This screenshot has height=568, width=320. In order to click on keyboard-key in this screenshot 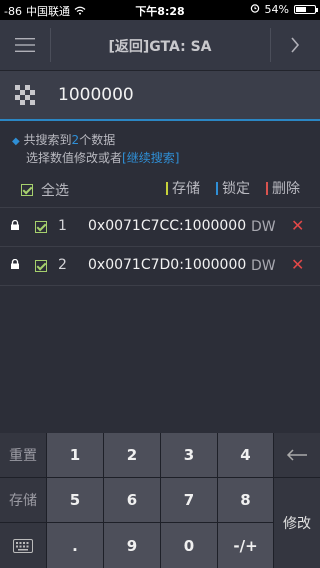, I will do `click(23, 545)`.